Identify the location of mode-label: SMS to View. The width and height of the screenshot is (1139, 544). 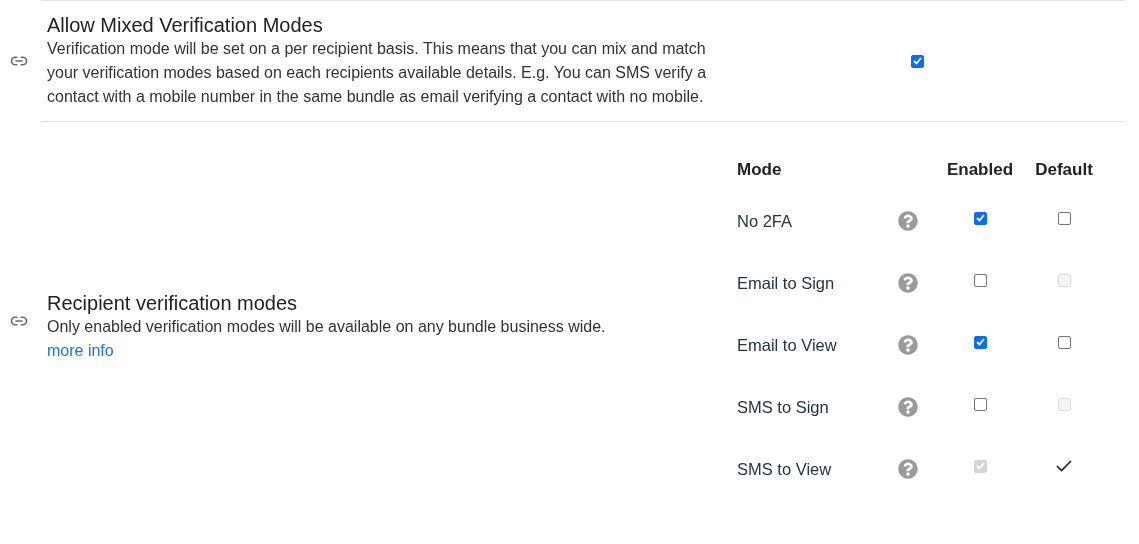
(785, 469).